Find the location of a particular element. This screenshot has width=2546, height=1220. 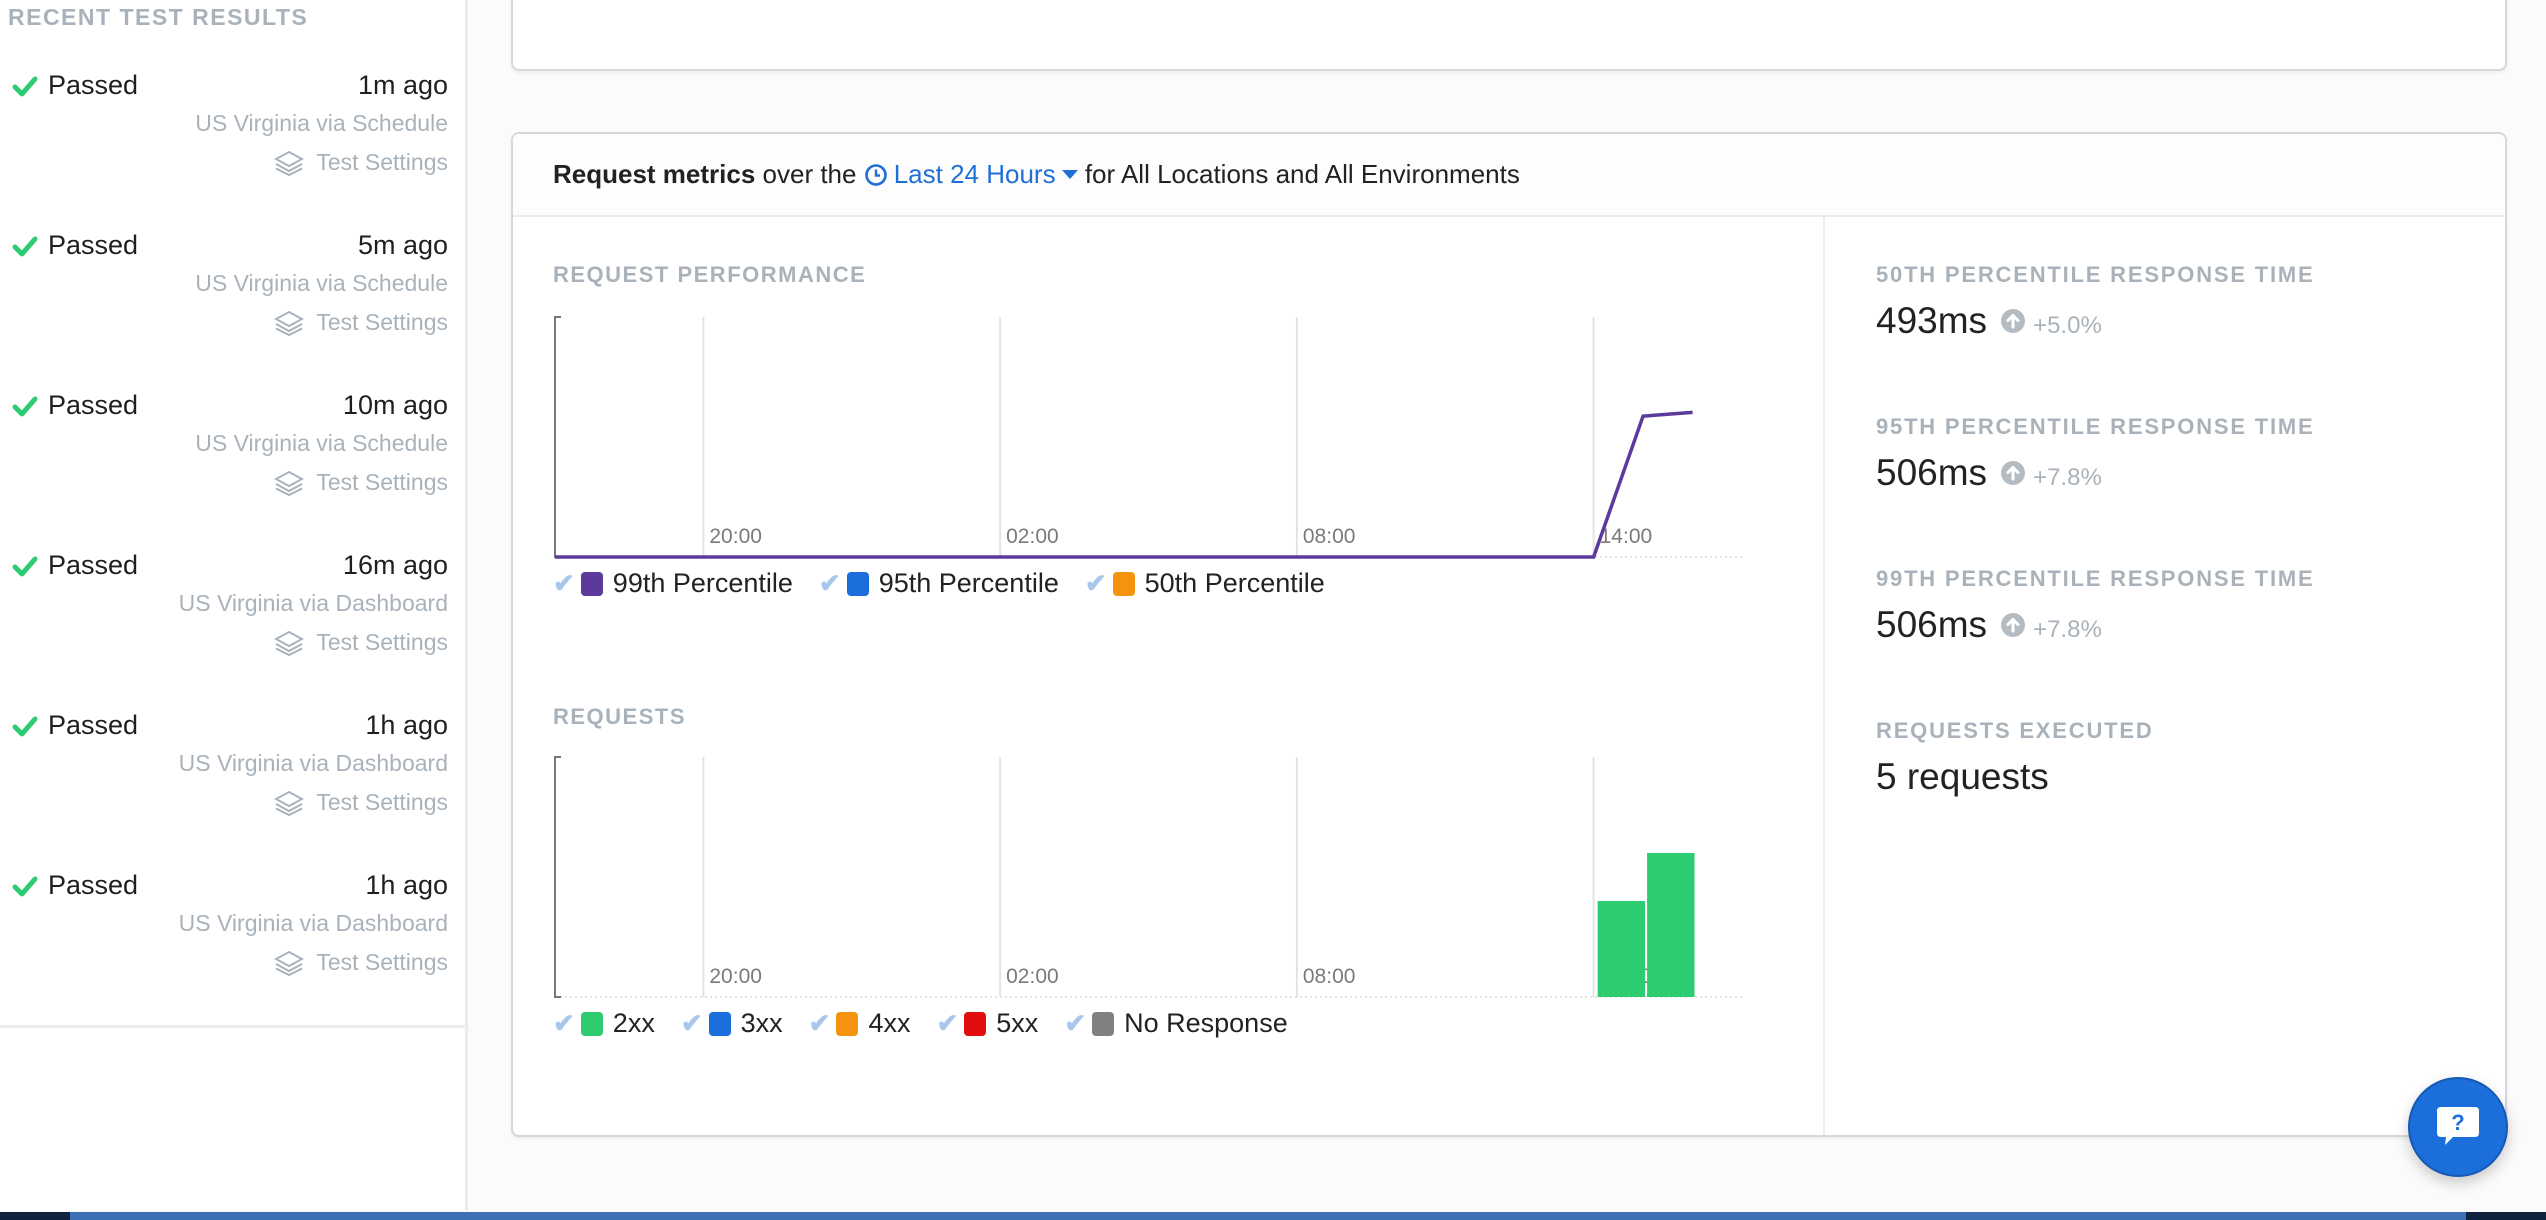

summary-metric: 99TH PERCENTILE RESPONSE TIME 506ms +7.8% is located at coordinates (2095, 606).